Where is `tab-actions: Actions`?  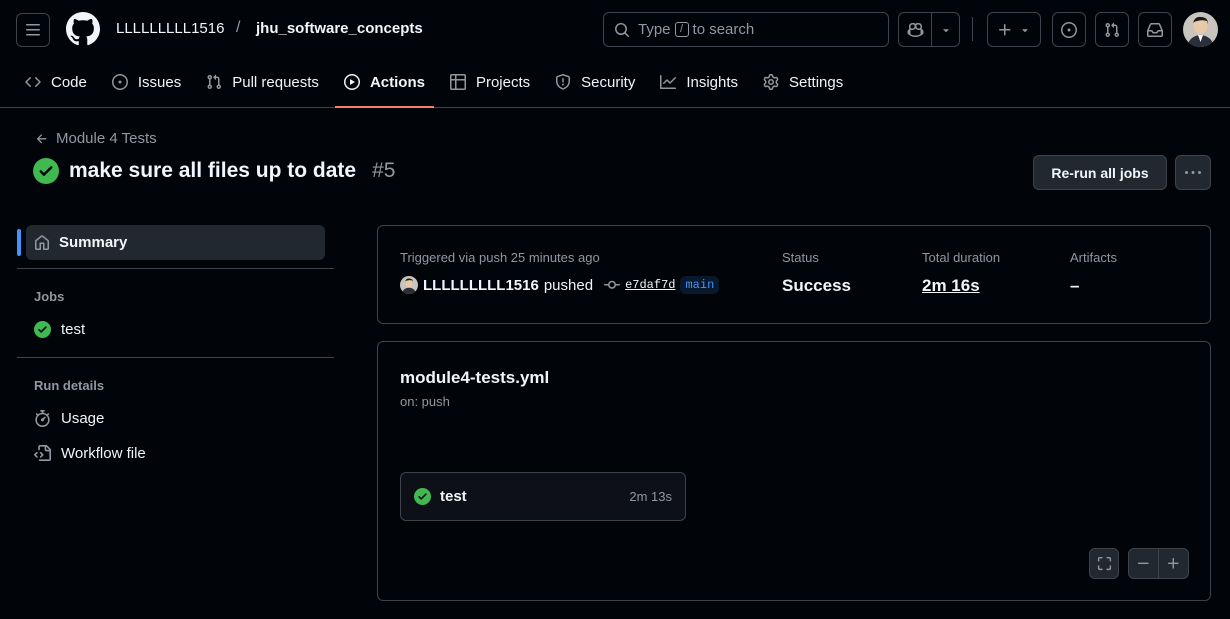
tab-actions: Actions is located at coordinates (384, 83).